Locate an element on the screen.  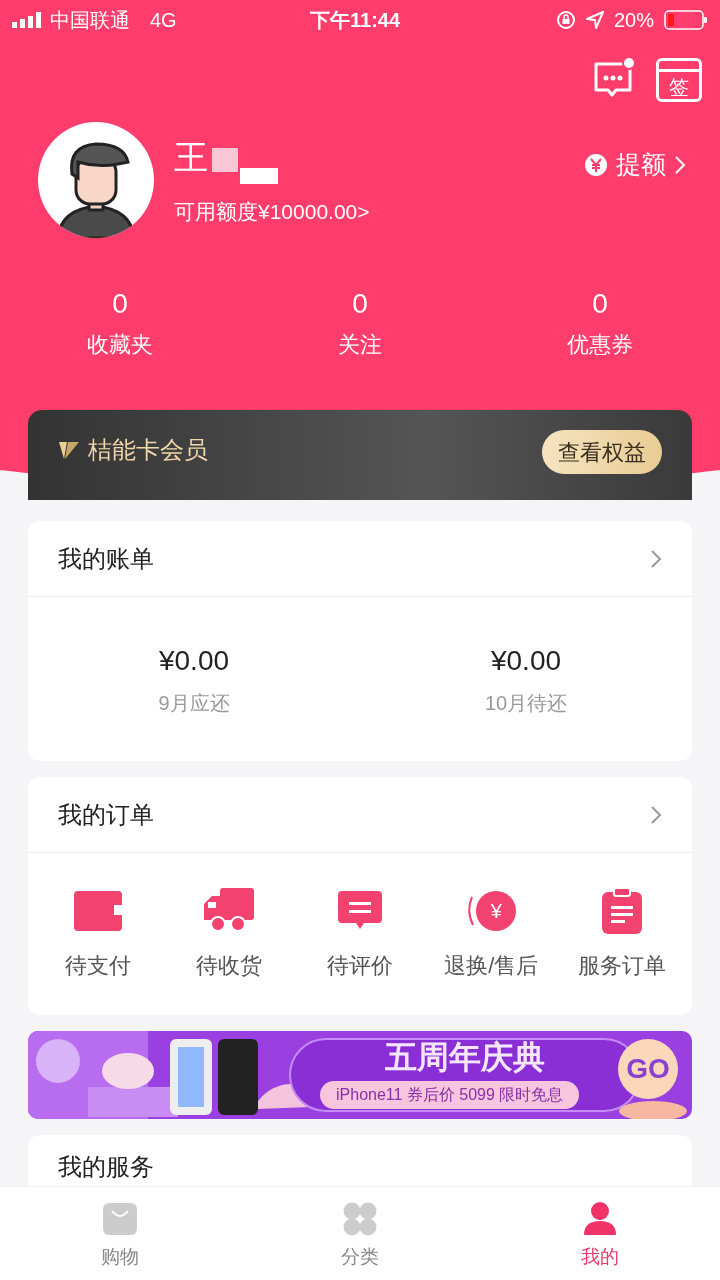
user-name: 王 is located at coordinates (191, 157).